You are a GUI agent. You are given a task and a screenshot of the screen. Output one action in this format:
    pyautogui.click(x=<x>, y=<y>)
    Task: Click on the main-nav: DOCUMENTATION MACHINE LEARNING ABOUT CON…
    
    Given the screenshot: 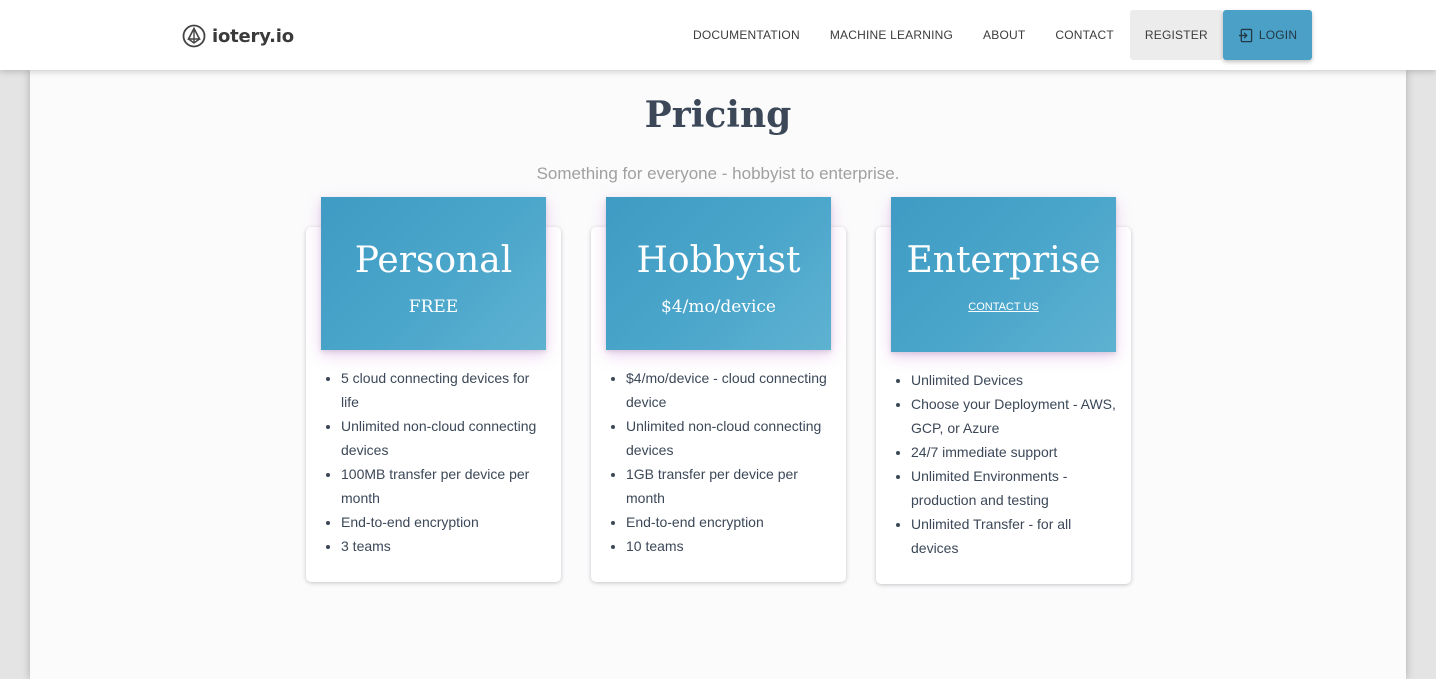 What is the action you would take?
    pyautogui.click(x=995, y=35)
    